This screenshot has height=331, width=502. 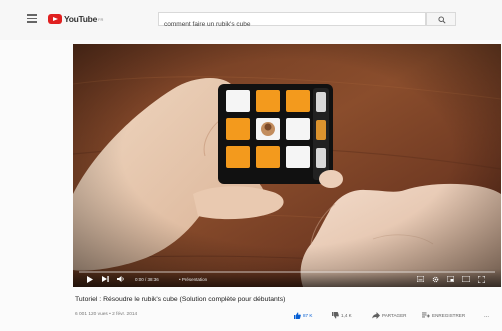 I want to click on like-button: 87 K, so click(x=303, y=315).